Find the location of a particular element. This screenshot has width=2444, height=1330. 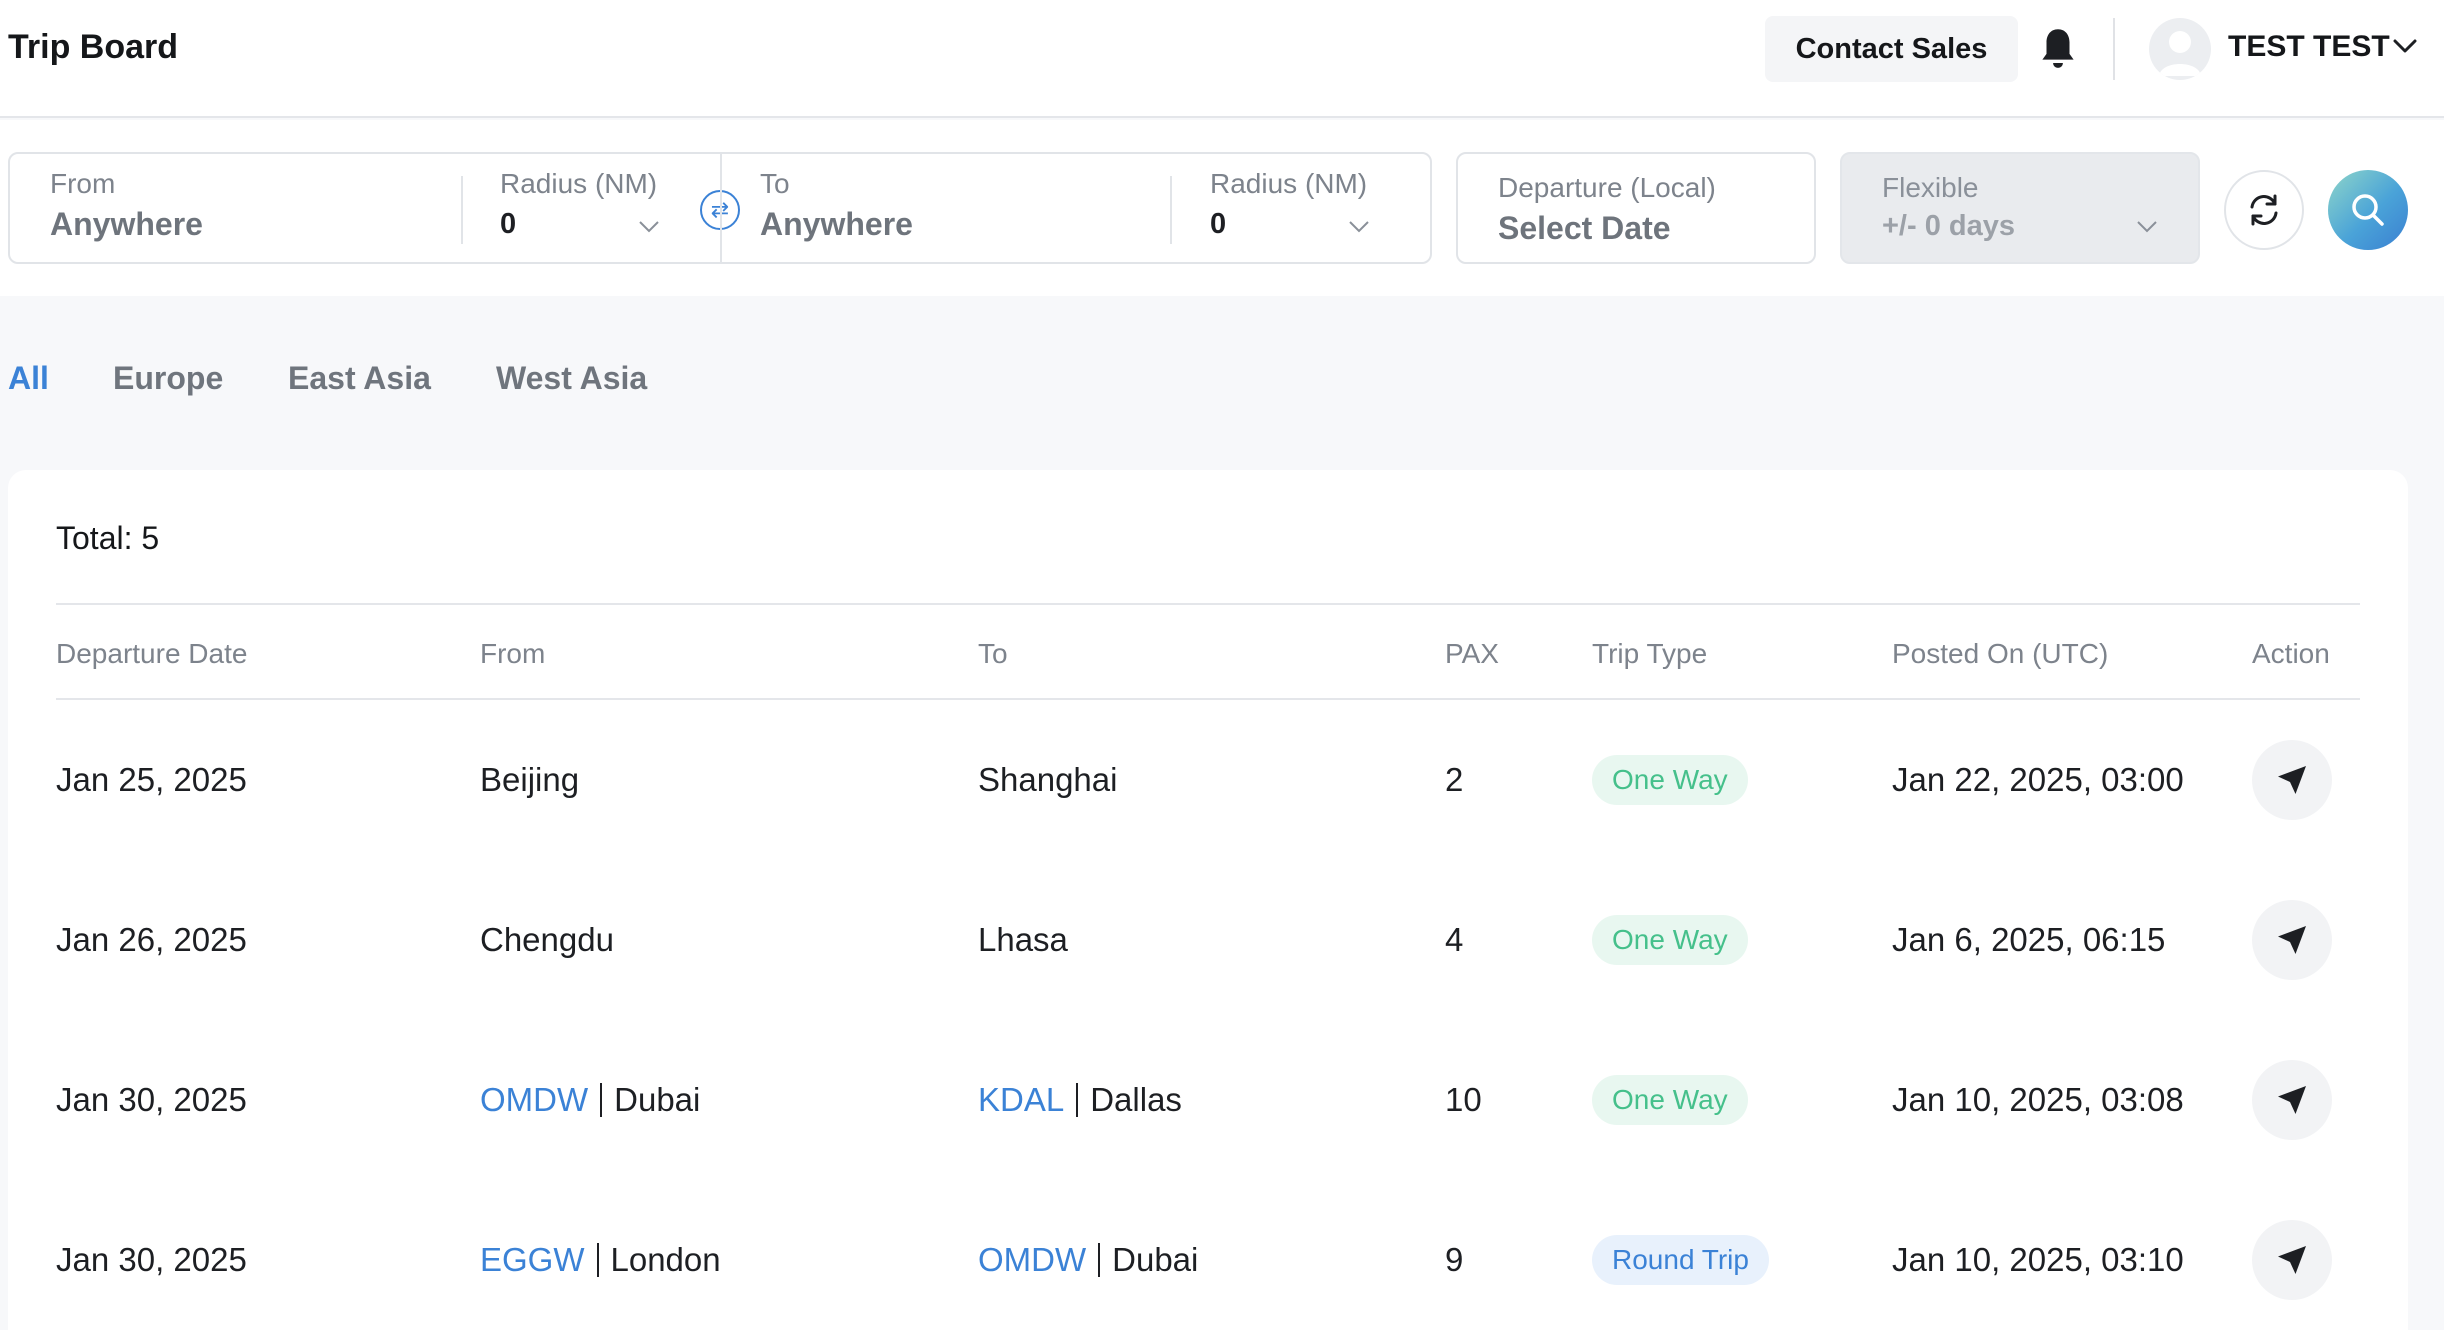

total-count: Total: 5 is located at coordinates (108, 538).